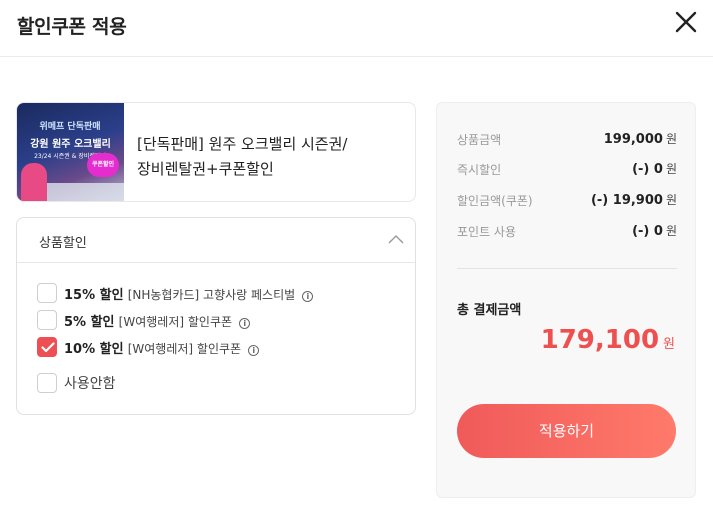 This screenshot has height=508, width=713. Describe the element at coordinates (633, 139) in the screenshot. I see `summary-value: 199,000` at that location.